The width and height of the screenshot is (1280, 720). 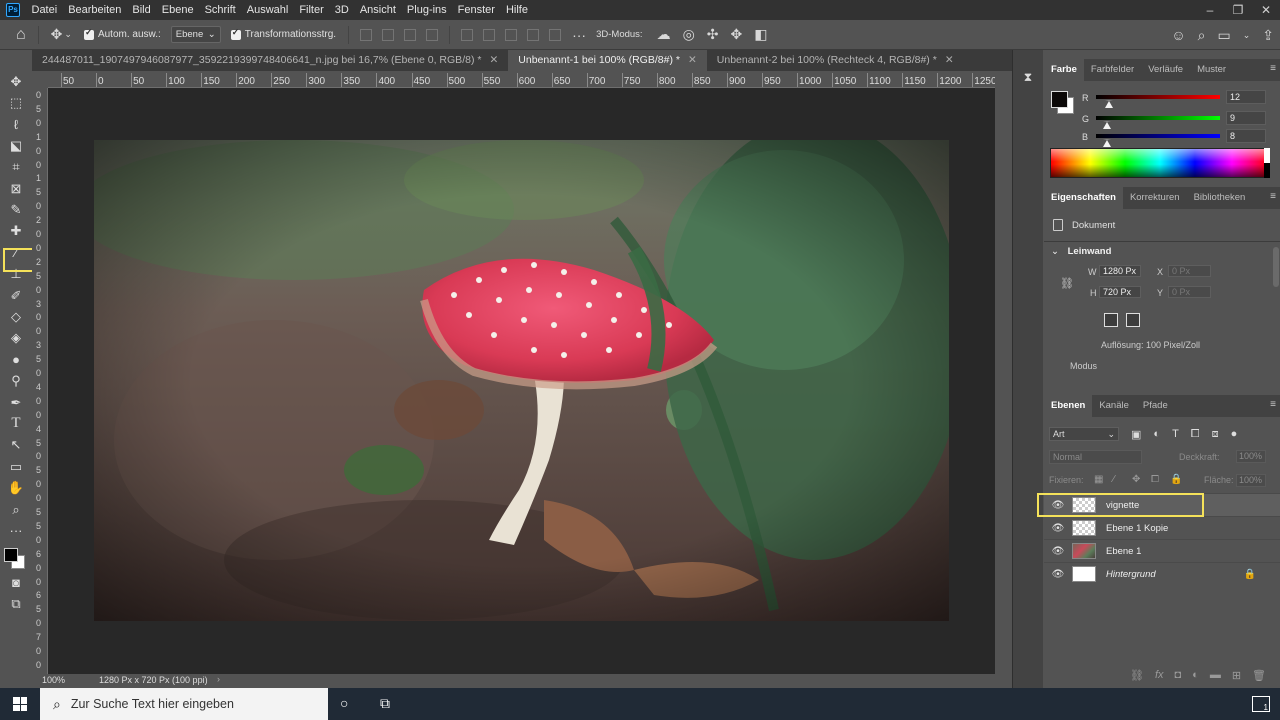 What do you see at coordinates (16, 231) in the screenshot?
I see `healing-brush-tool-icon: ✚` at bounding box center [16, 231].